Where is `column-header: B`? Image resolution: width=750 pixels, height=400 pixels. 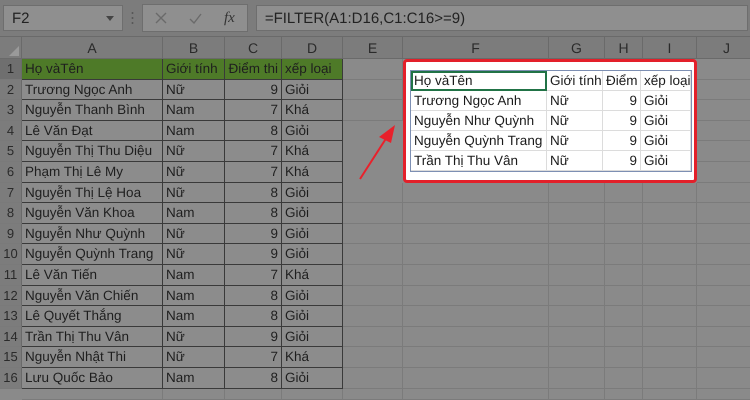 column-header: B is located at coordinates (194, 48).